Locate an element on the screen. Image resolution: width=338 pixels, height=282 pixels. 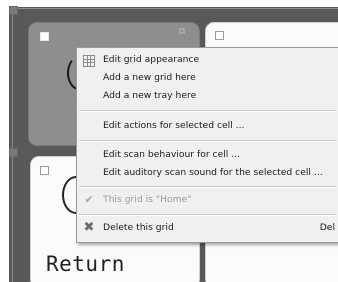
delete-x-icon: ✖ is located at coordinates (89, 227).